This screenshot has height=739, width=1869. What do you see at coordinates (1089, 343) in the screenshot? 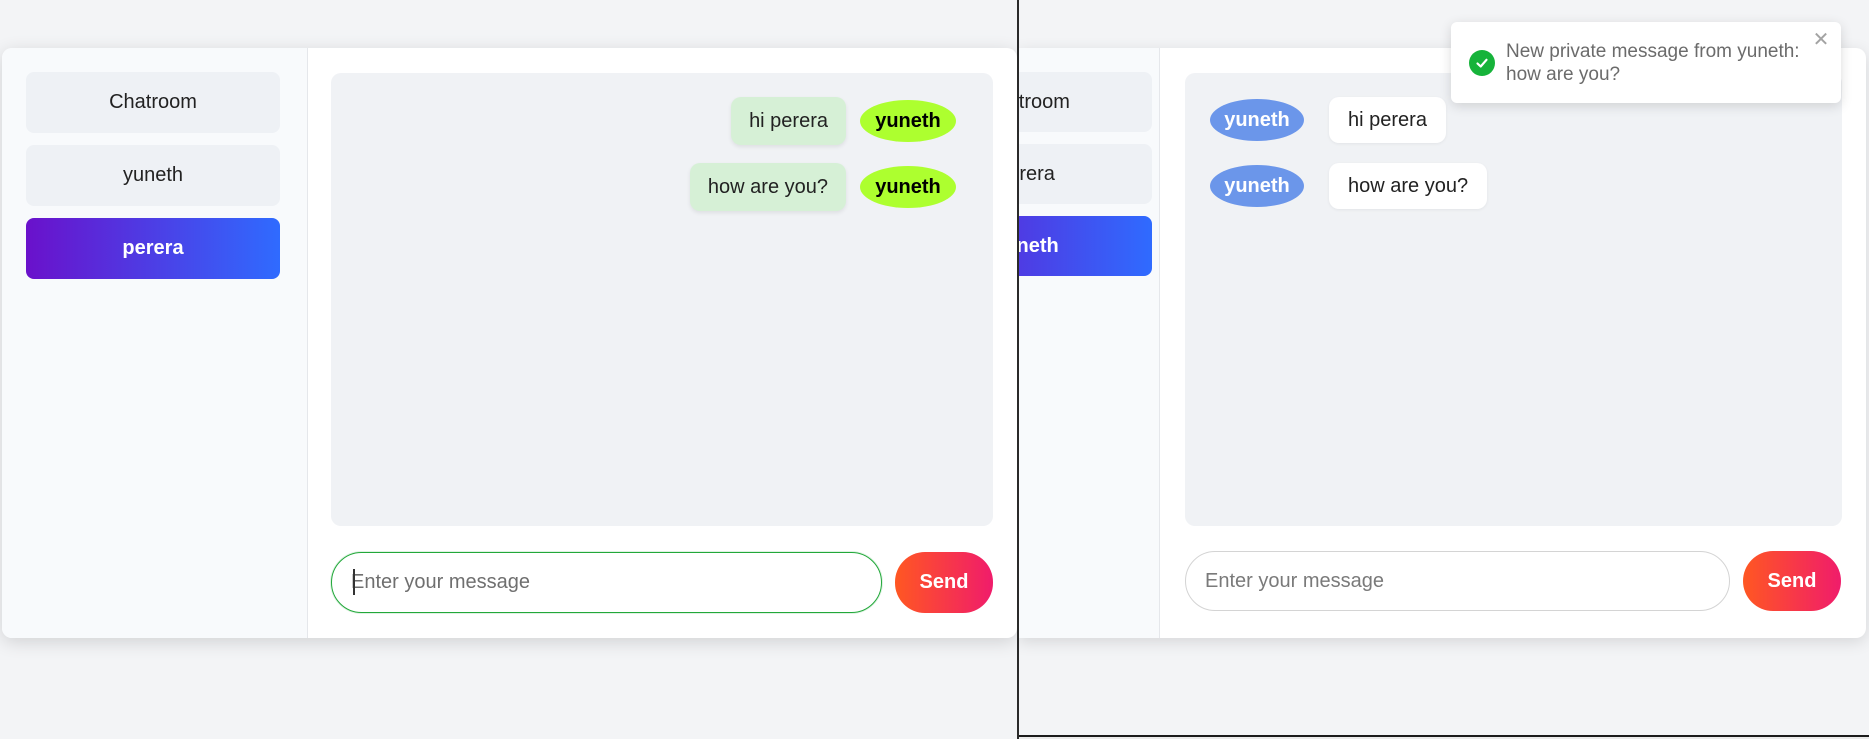
I see `chat-sidebar: Chatroom perera yuneth` at bounding box center [1089, 343].